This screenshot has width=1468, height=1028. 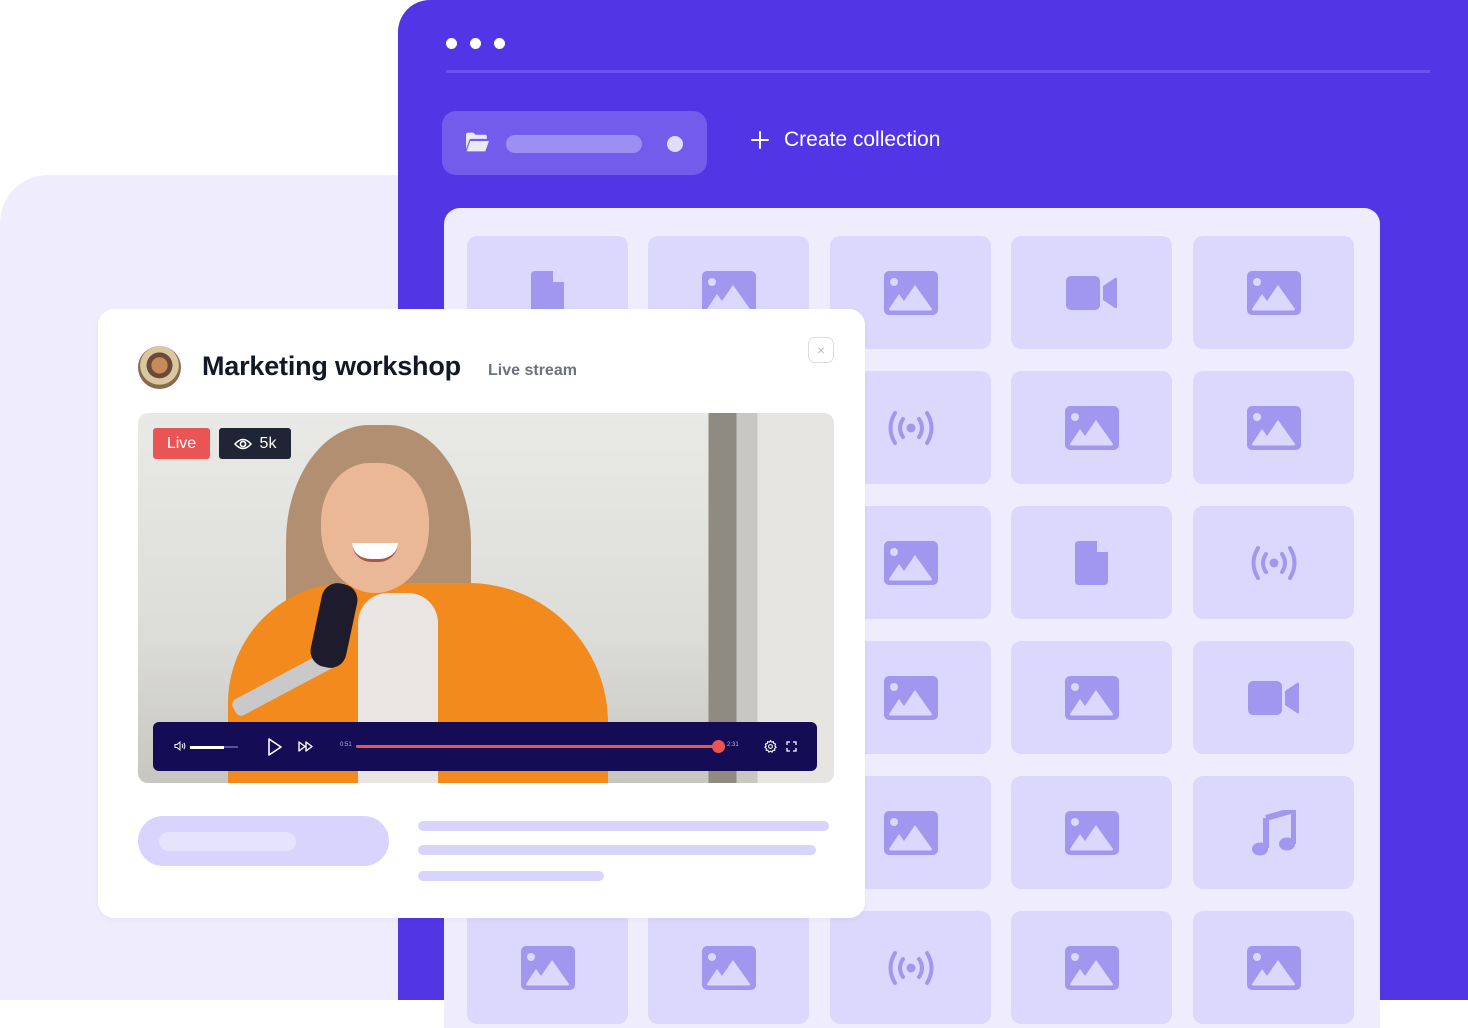 I want to click on collection-status-dot, so click(x=675, y=144).